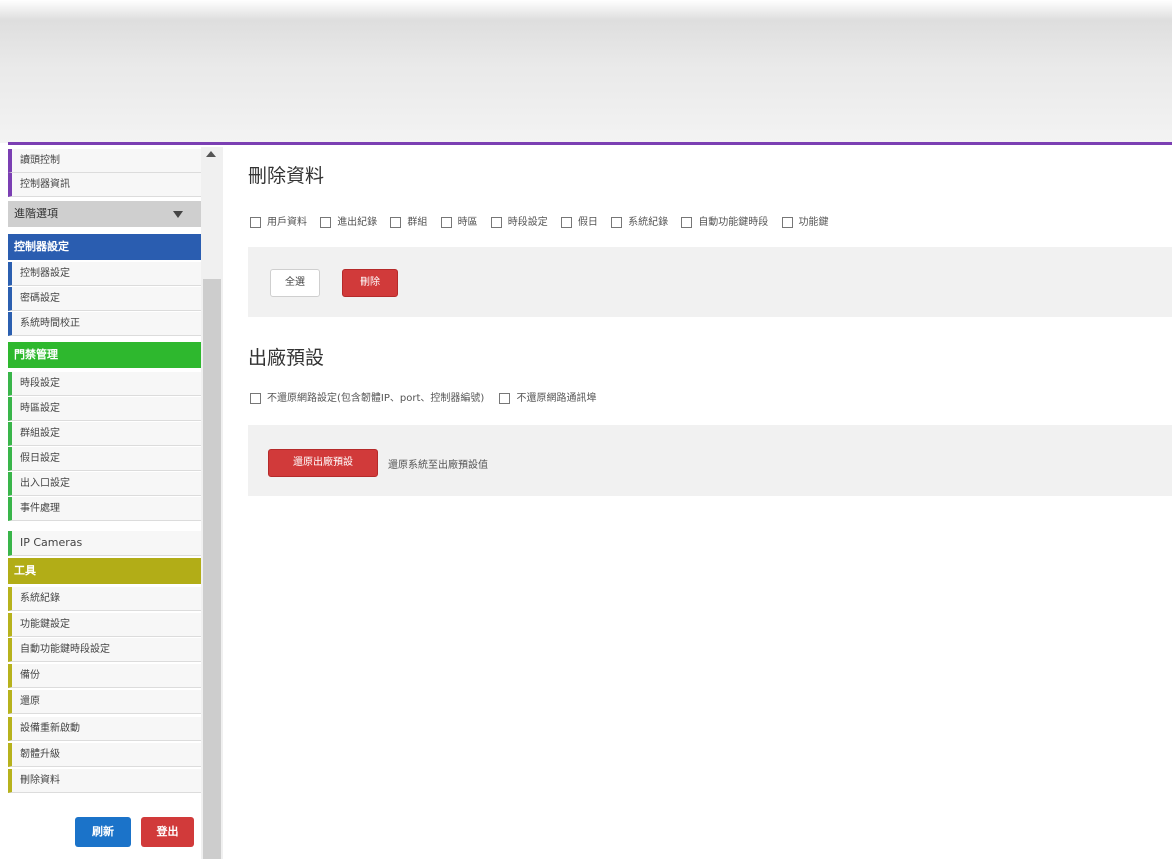 Image resolution: width=1172 pixels, height=859 pixels. What do you see at coordinates (104, 543) in the screenshot?
I see `sidebar-item-ip-cameras: IP Cameras` at bounding box center [104, 543].